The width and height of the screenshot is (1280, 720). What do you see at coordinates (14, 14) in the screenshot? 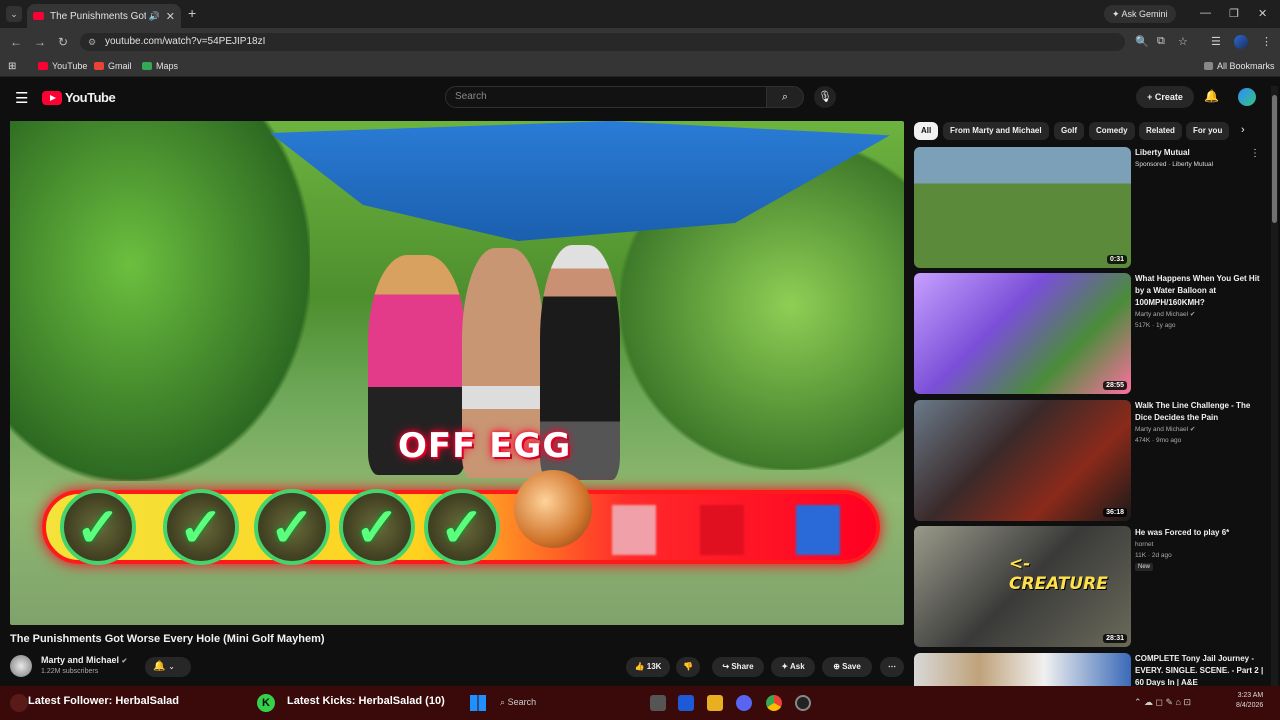
I see `tab-search-button: ⌄` at bounding box center [14, 14].